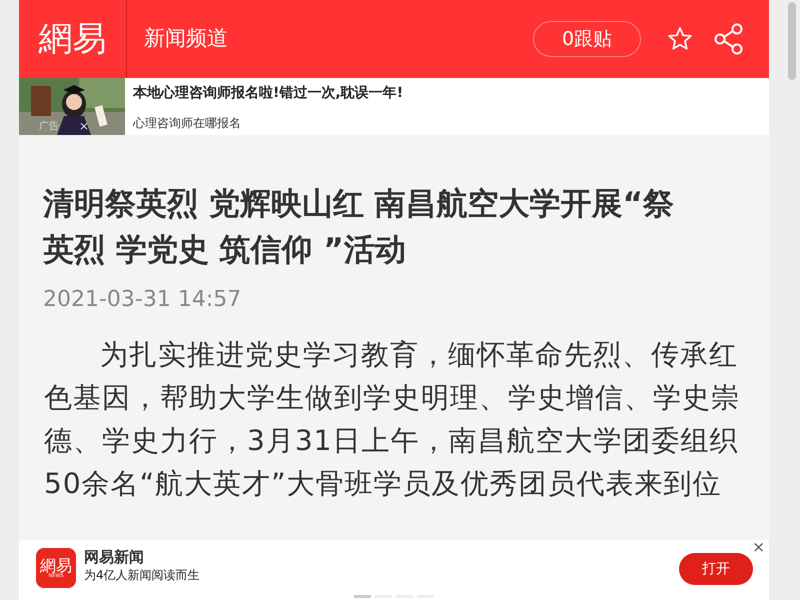 This screenshot has width=800, height=600. Describe the element at coordinates (716, 569) in the screenshot. I see `open-app-button: 打开` at that location.